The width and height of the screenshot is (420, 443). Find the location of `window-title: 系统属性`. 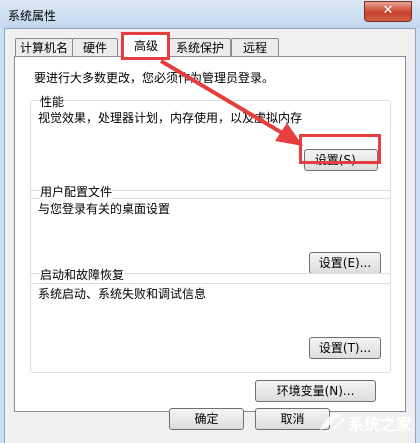

window-title: 系统属性 is located at coordinates (32, 16).